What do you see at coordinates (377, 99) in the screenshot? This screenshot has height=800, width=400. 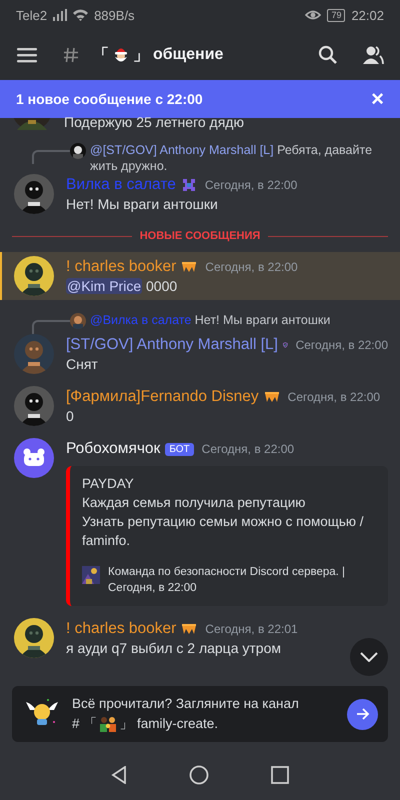 I see `close-button: ×` at bounding box center [377, 99].